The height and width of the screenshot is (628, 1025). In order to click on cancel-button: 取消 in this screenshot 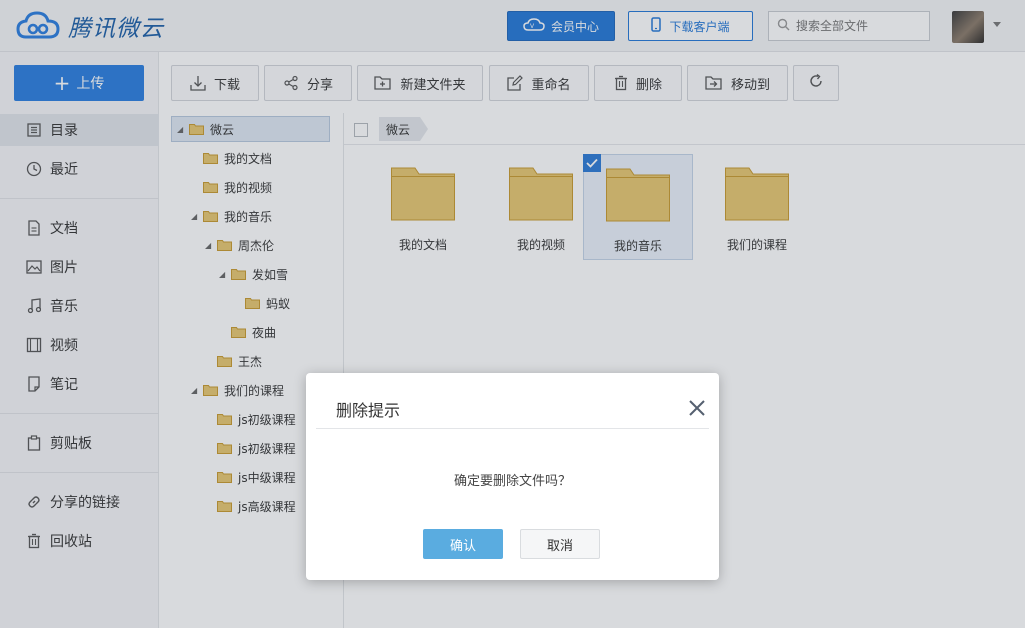, I will do `click(560, 544)`.